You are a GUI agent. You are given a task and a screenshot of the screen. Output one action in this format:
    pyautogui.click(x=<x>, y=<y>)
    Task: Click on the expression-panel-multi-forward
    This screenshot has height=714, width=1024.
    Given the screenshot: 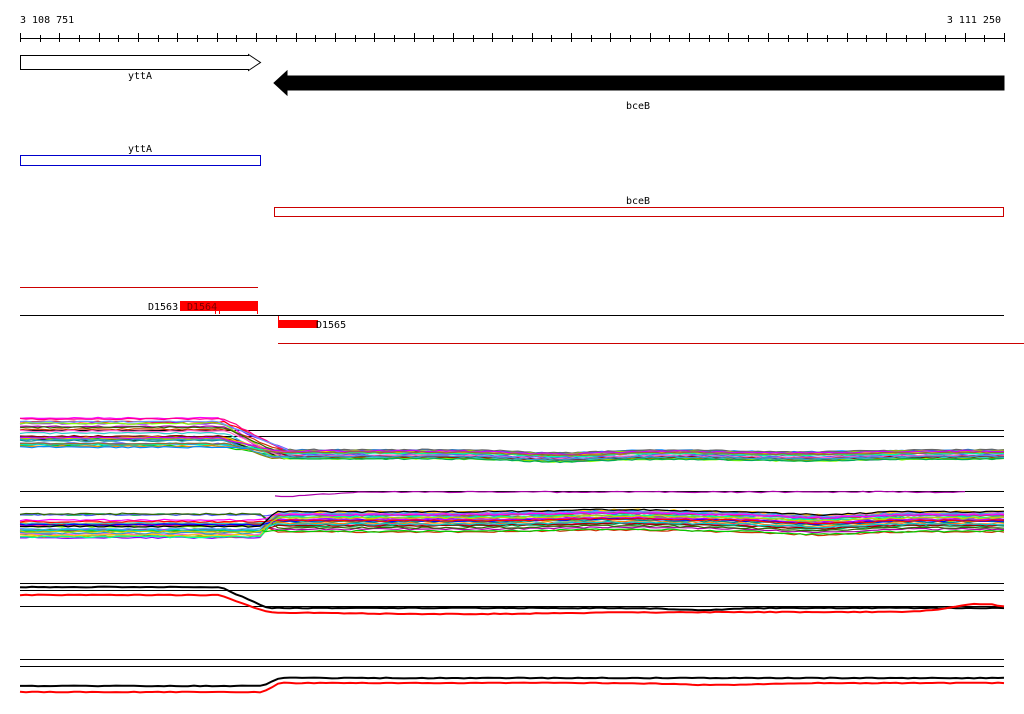 What is the action you would take?
    pyautogui.click(x=512, y=440)
    